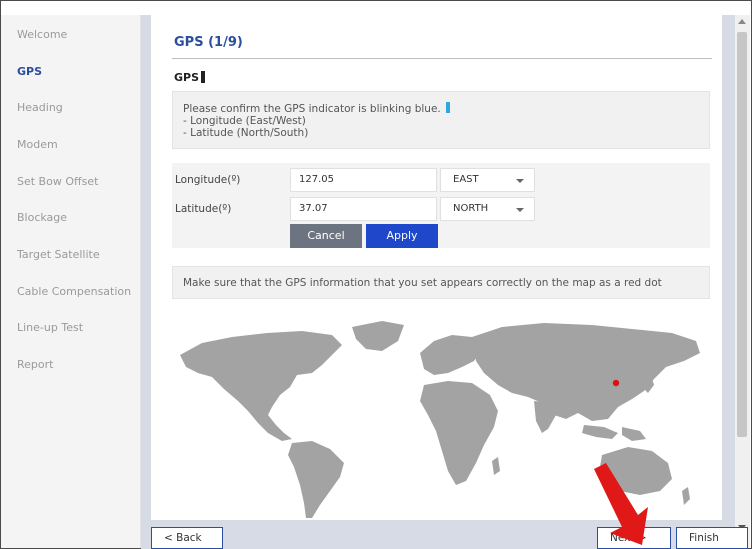 The height and width of the screenshot is (549, 752). Describe the element at coordinates (728, 282) in the screenshot. I see `content-gutter-right` at that location.